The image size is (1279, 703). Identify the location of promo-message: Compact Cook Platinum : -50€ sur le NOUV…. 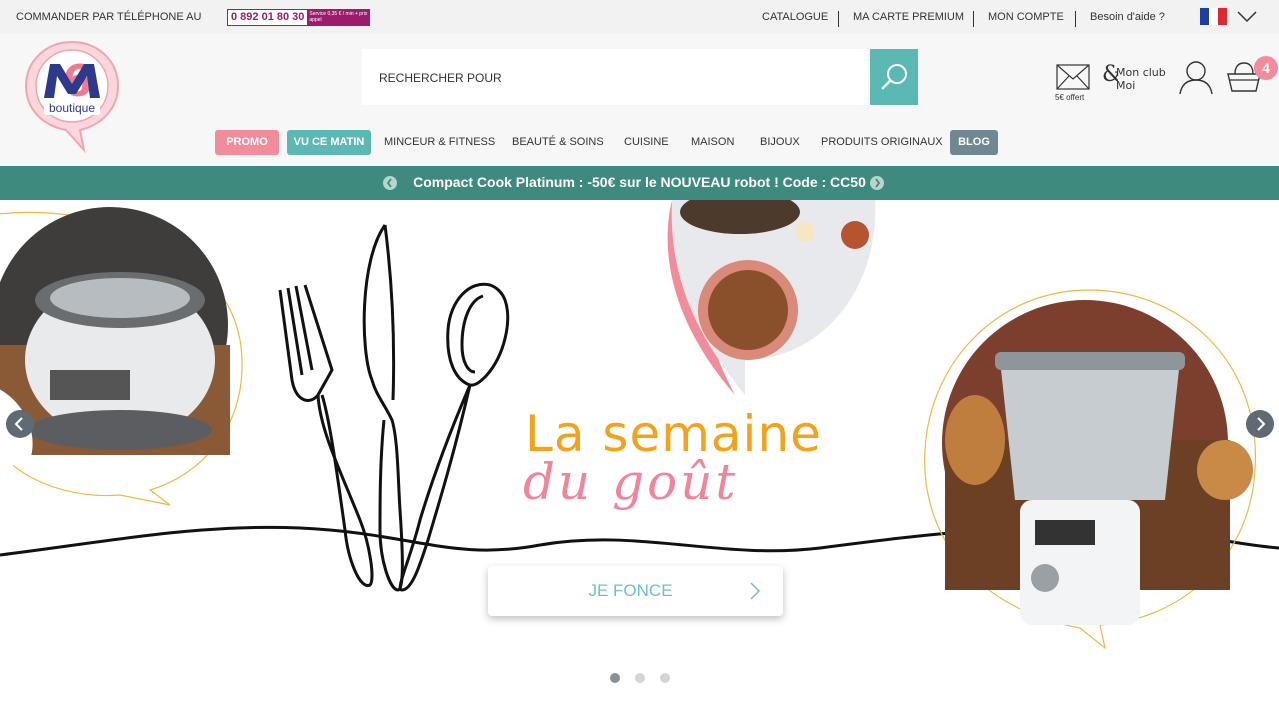
(639, 182).